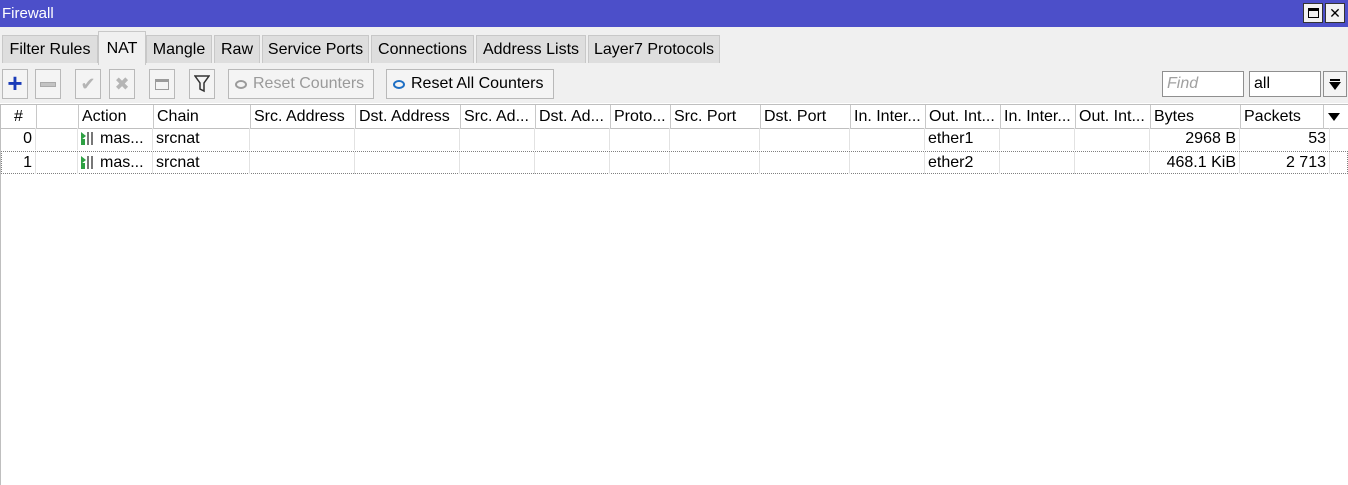  I want to click on close-icon: ✕, so click(1335, 13).